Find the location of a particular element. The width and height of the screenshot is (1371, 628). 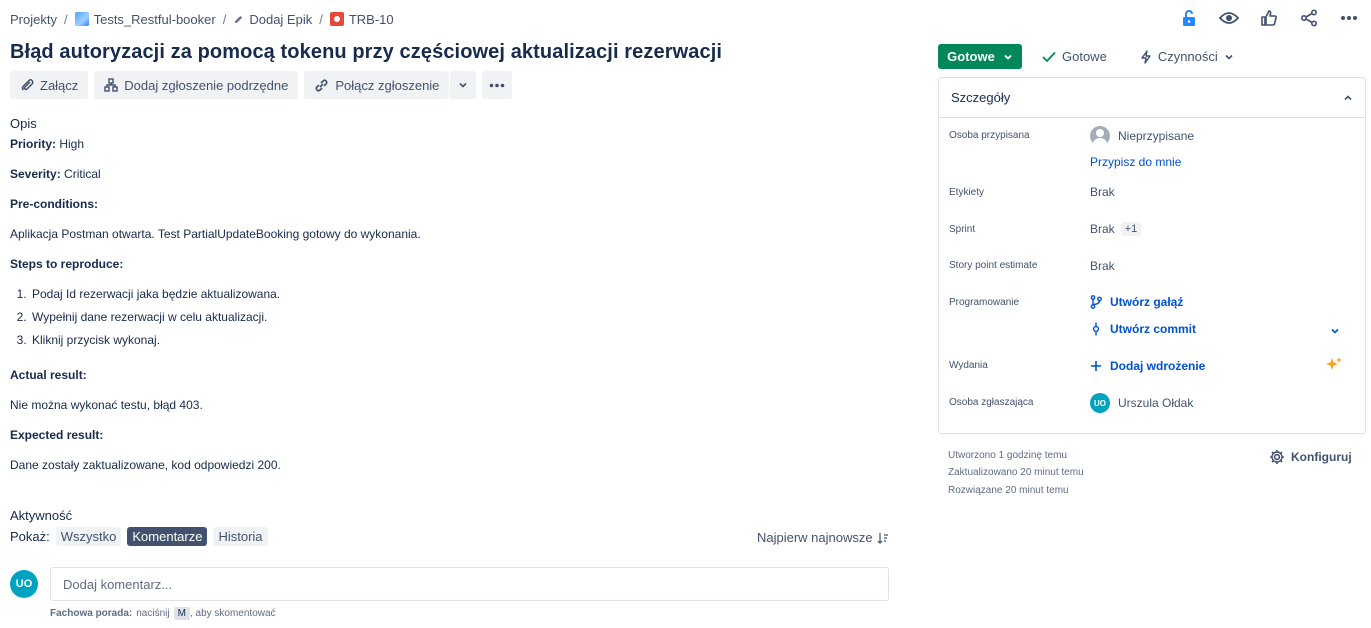

severity-value: Critical is located at coordinates (80, 174).